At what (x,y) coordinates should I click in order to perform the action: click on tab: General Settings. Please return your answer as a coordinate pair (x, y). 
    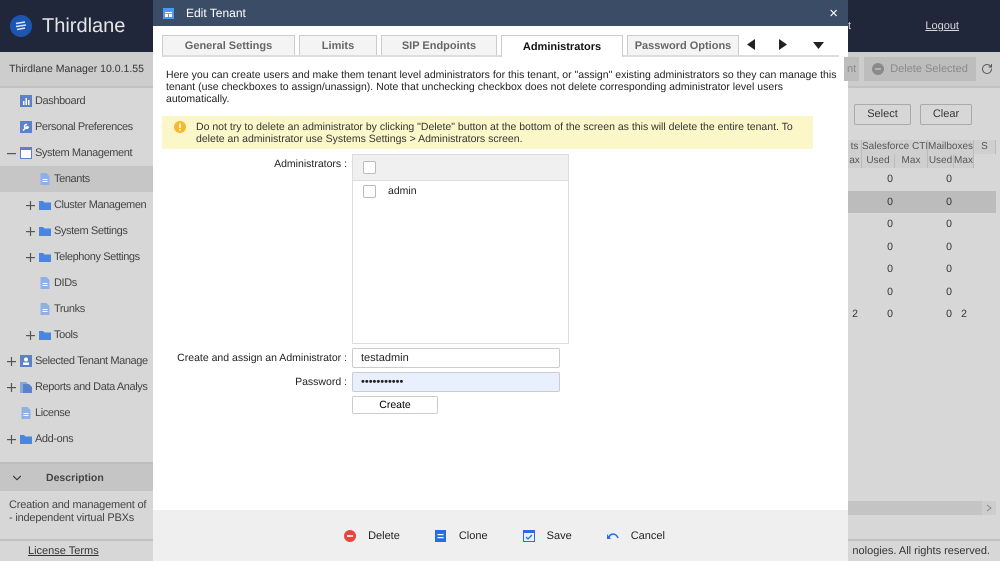
    Looking at the image, I should click on (228, 45).